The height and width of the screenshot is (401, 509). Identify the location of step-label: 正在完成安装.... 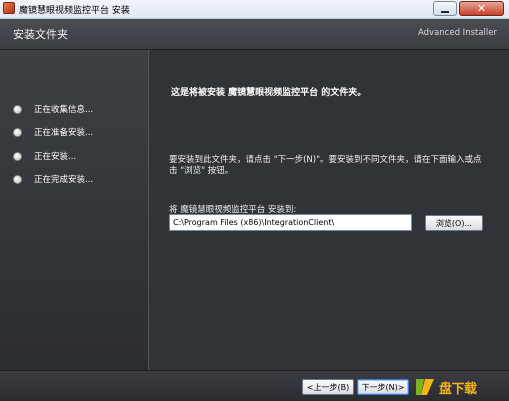
(64, 180).